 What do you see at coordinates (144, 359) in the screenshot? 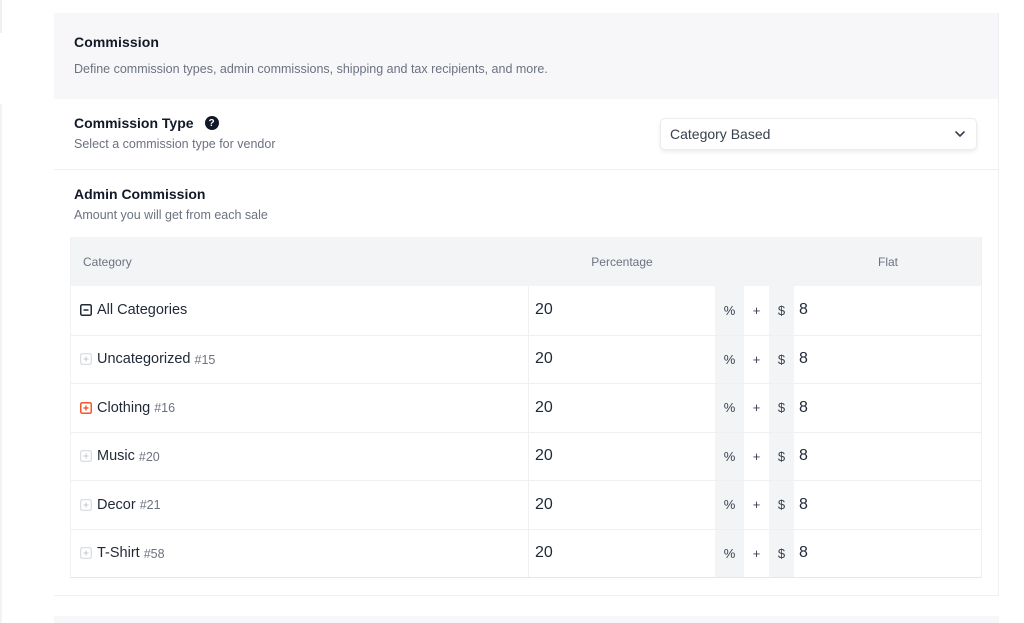
I see `category-name: Uncategorized` at bounding box center [144, 359].